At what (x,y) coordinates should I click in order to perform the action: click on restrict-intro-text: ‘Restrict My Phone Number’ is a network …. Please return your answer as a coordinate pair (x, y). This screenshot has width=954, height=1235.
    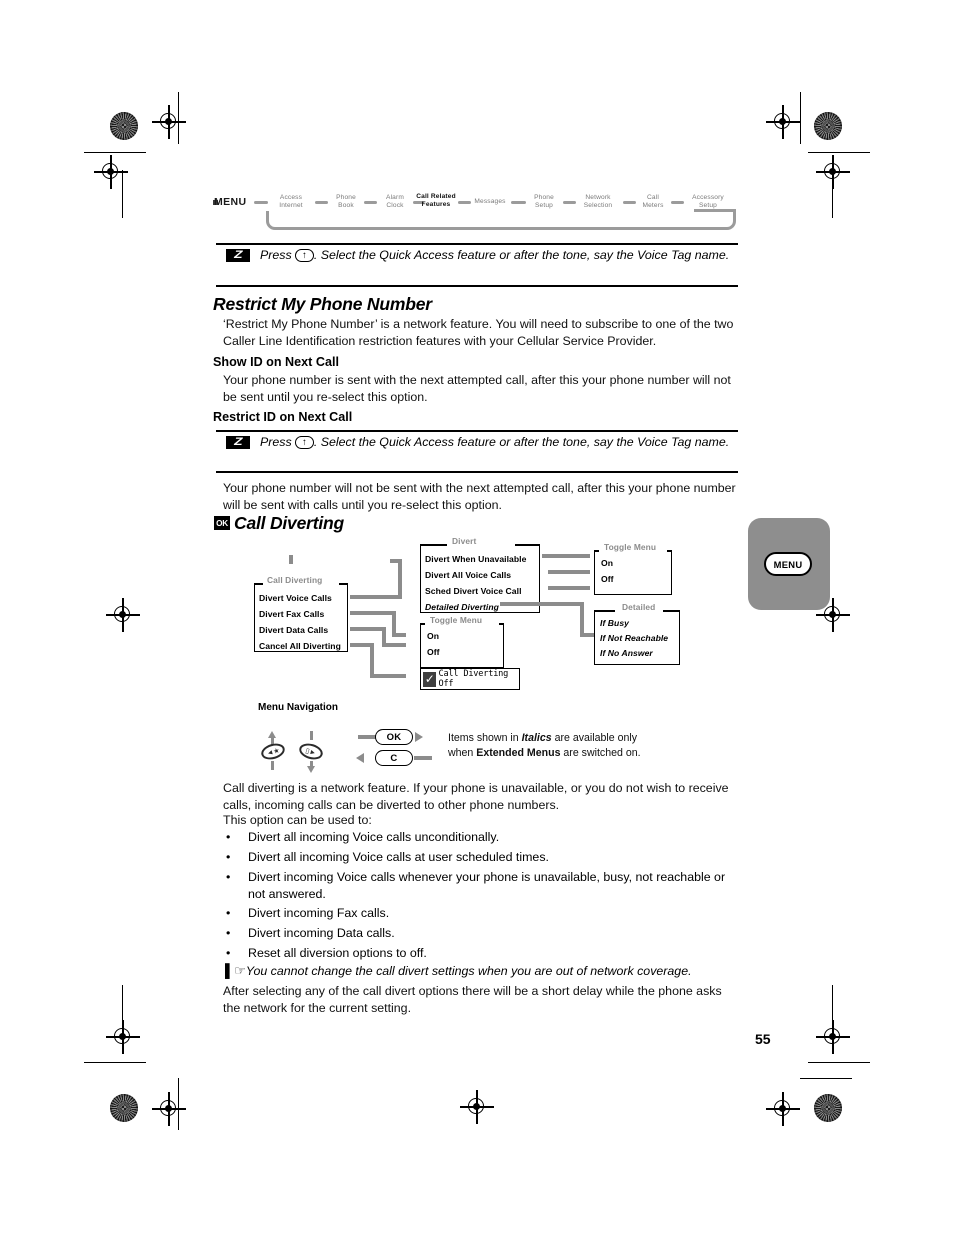
    Looking at the image, I should click on (478, 332).